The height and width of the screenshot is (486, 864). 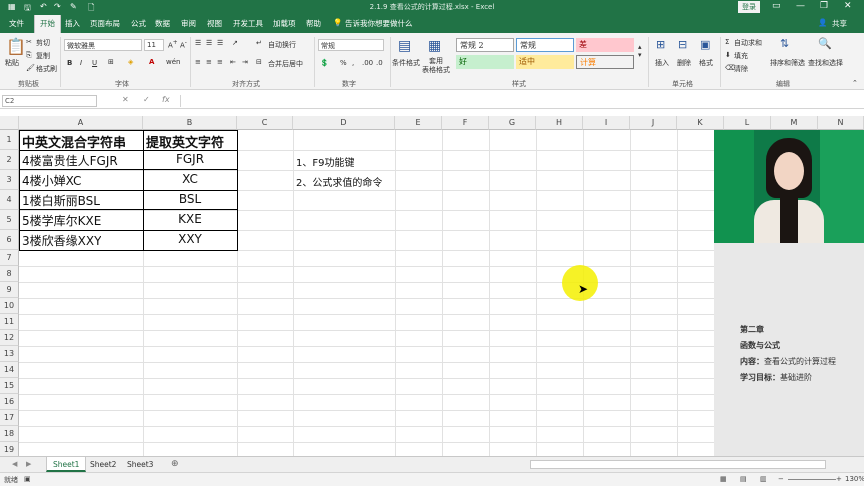 What do you see at coordinates (841, 123) in the screenshot?
I see `column-header: N` at bounding box center [841, 123].